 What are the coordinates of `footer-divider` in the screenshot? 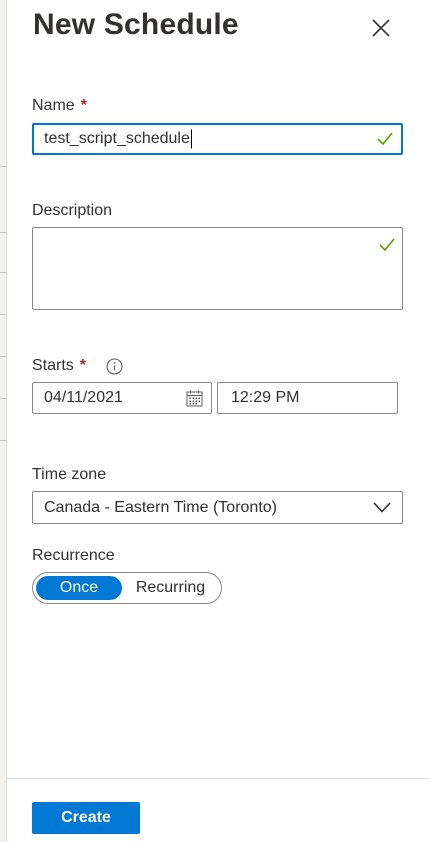 It's located at (218, 778).